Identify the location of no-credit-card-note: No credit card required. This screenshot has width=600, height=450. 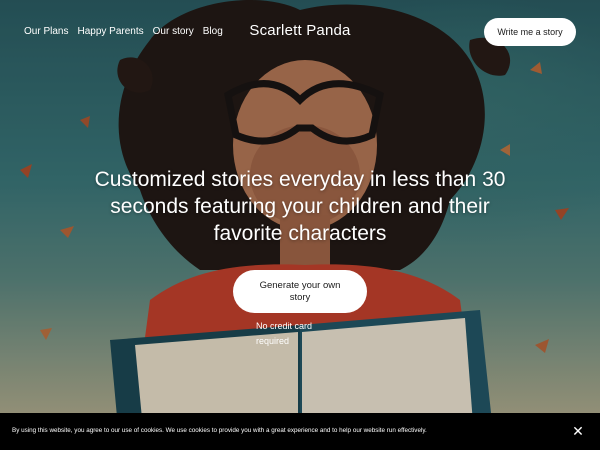
(284, 333).